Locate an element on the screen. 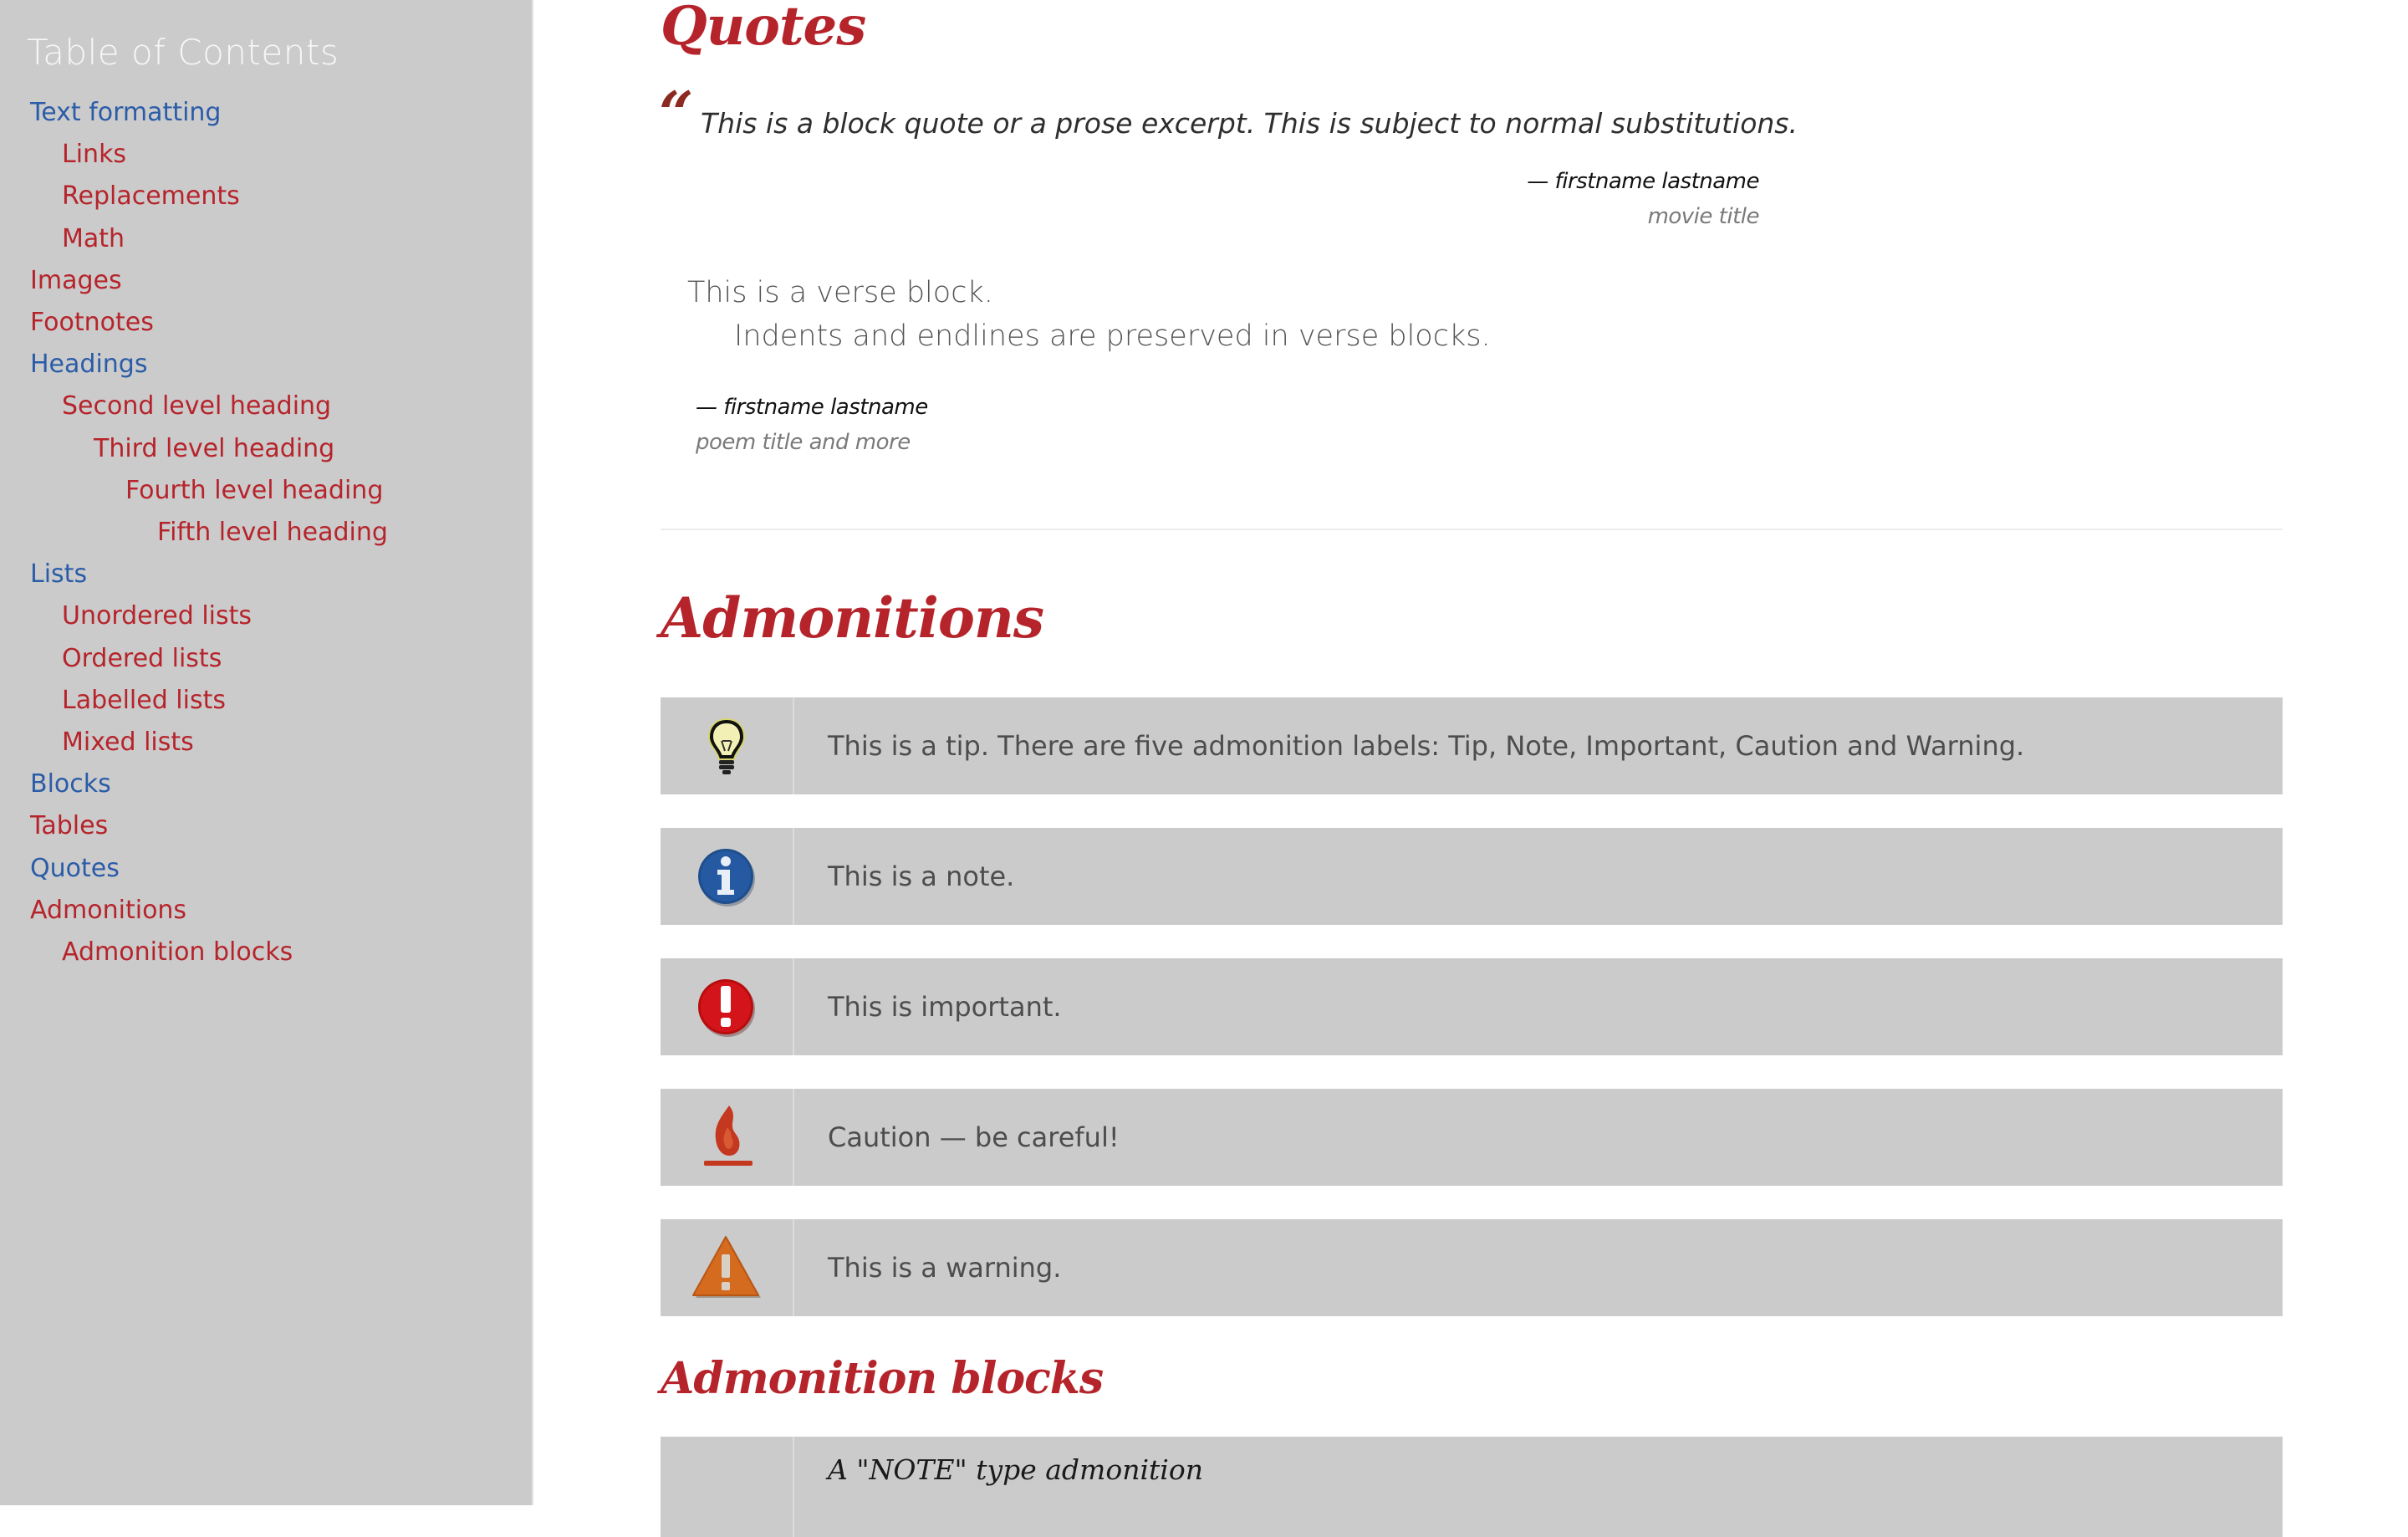 The width and height of the screenshot is (2408, 1537). toc-link: Second level heading is located at coordinates (197, 406).